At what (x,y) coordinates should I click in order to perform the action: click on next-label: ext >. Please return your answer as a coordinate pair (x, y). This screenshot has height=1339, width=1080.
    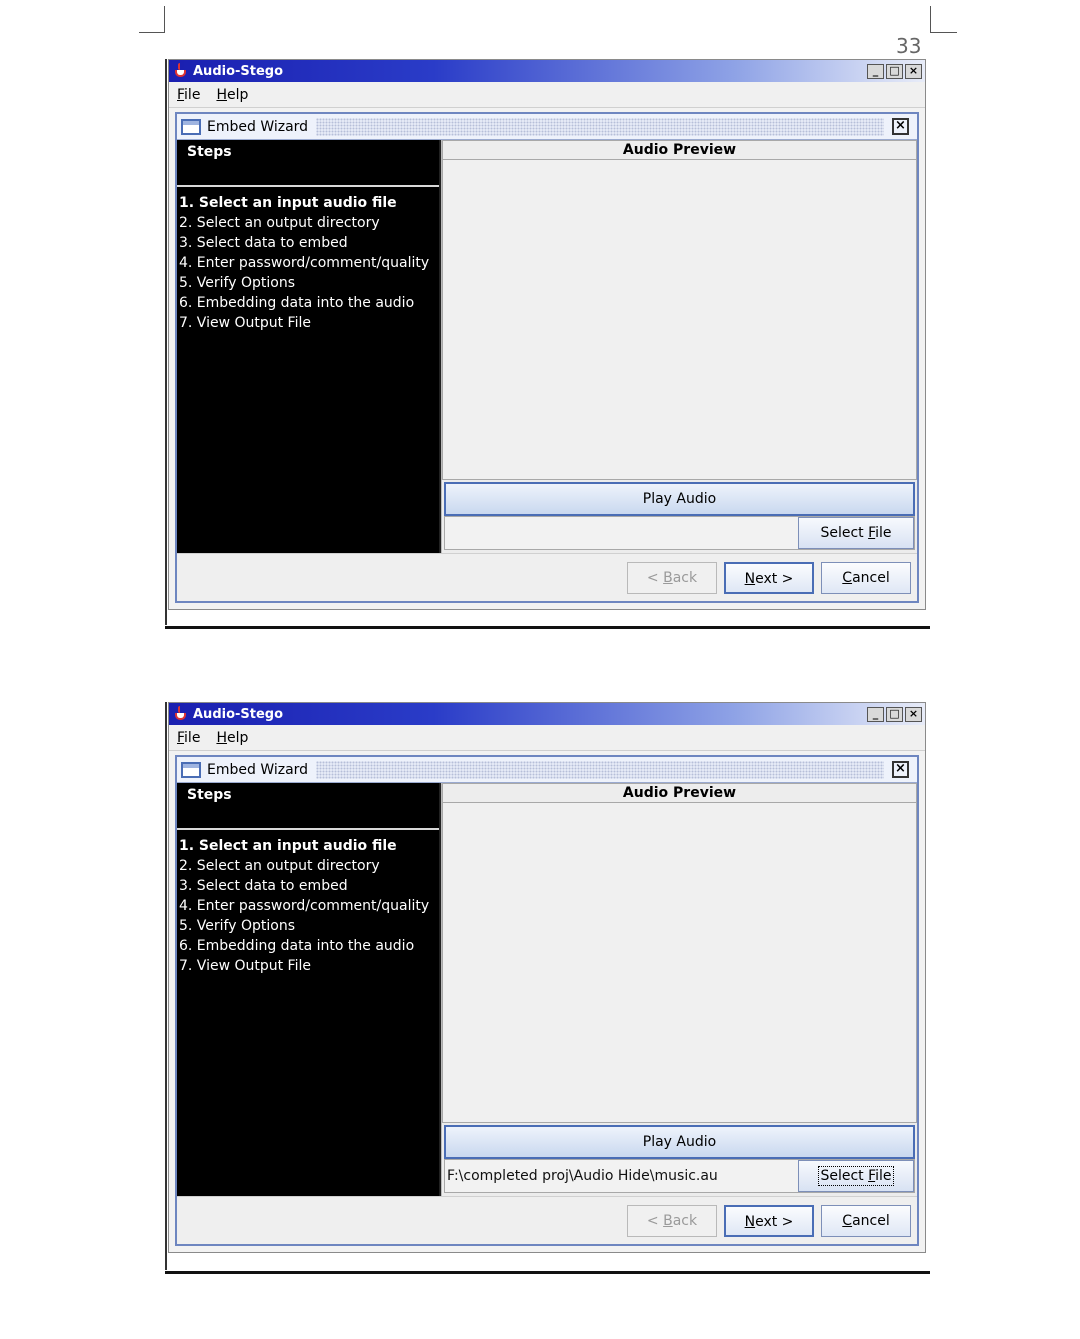
    Looking at the image, I should click on (774, 578).